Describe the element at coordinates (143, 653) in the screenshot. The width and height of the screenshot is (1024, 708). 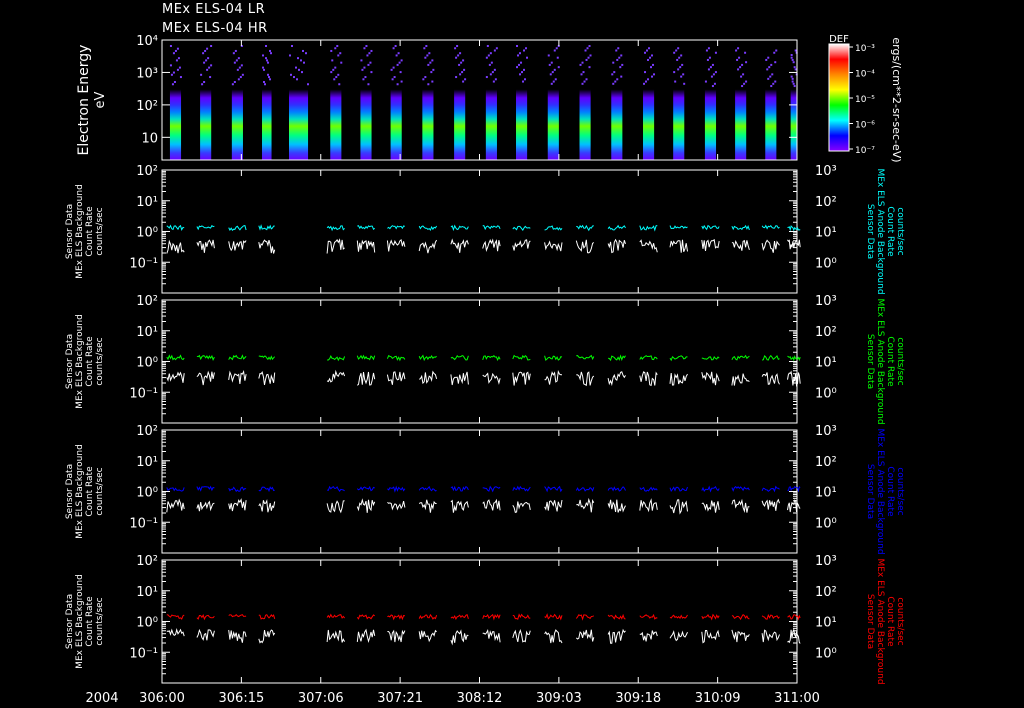
I see `y-tick-label: 10⁻¹` at that location.